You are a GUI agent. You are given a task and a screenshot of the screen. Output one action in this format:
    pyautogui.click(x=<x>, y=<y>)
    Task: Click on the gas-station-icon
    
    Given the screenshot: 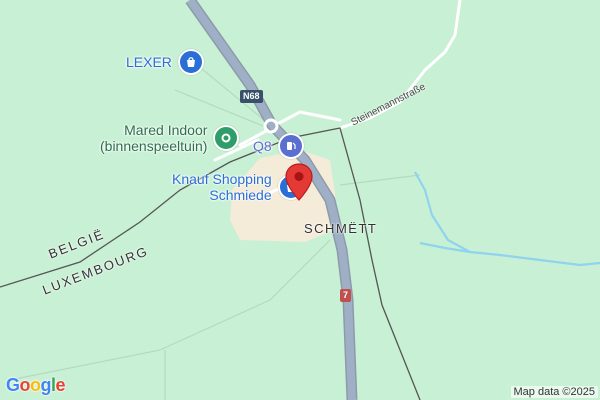 What is the action you would take?
    pyautogui.click(x=290, y=146)
    